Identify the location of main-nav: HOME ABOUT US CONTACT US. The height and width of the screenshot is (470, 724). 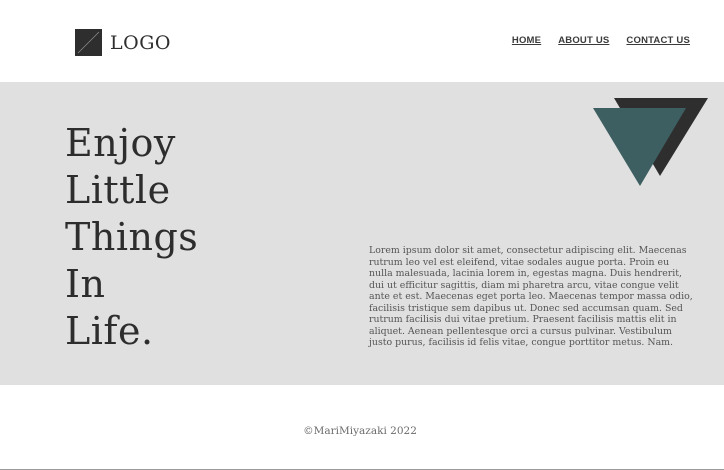
(601, 40).